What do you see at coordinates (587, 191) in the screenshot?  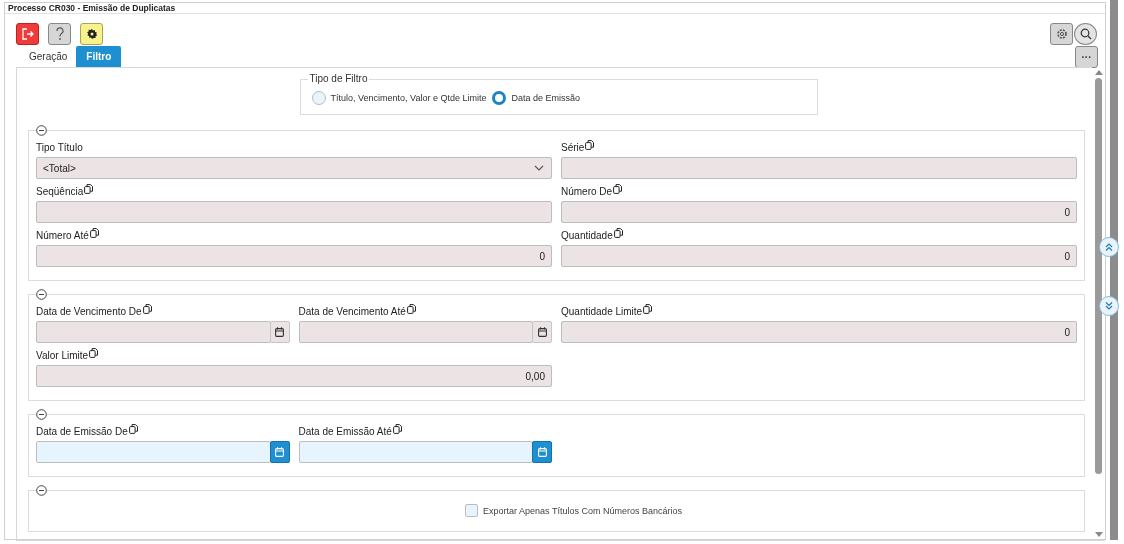 I see `field-label: Número De` at bounding box center [587, 191].